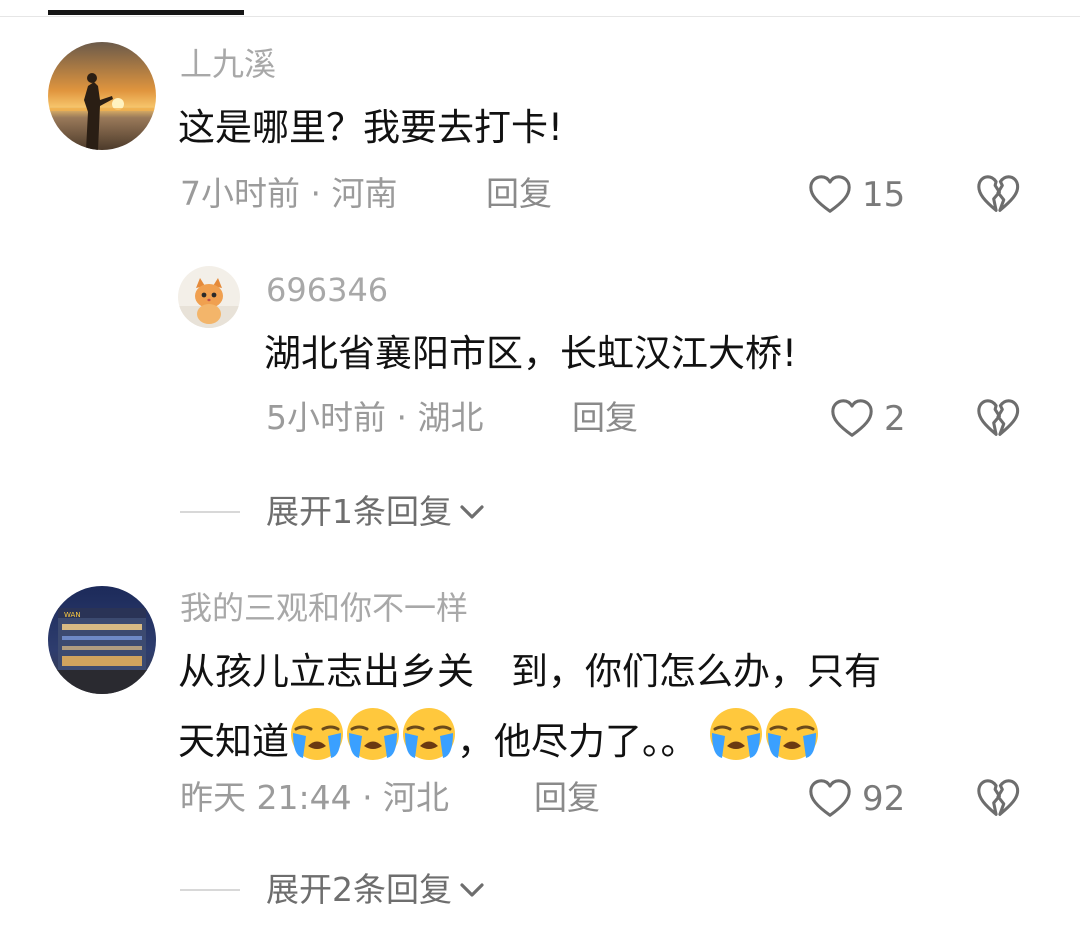  I want to click on like-button: 92, so click(855, 799).